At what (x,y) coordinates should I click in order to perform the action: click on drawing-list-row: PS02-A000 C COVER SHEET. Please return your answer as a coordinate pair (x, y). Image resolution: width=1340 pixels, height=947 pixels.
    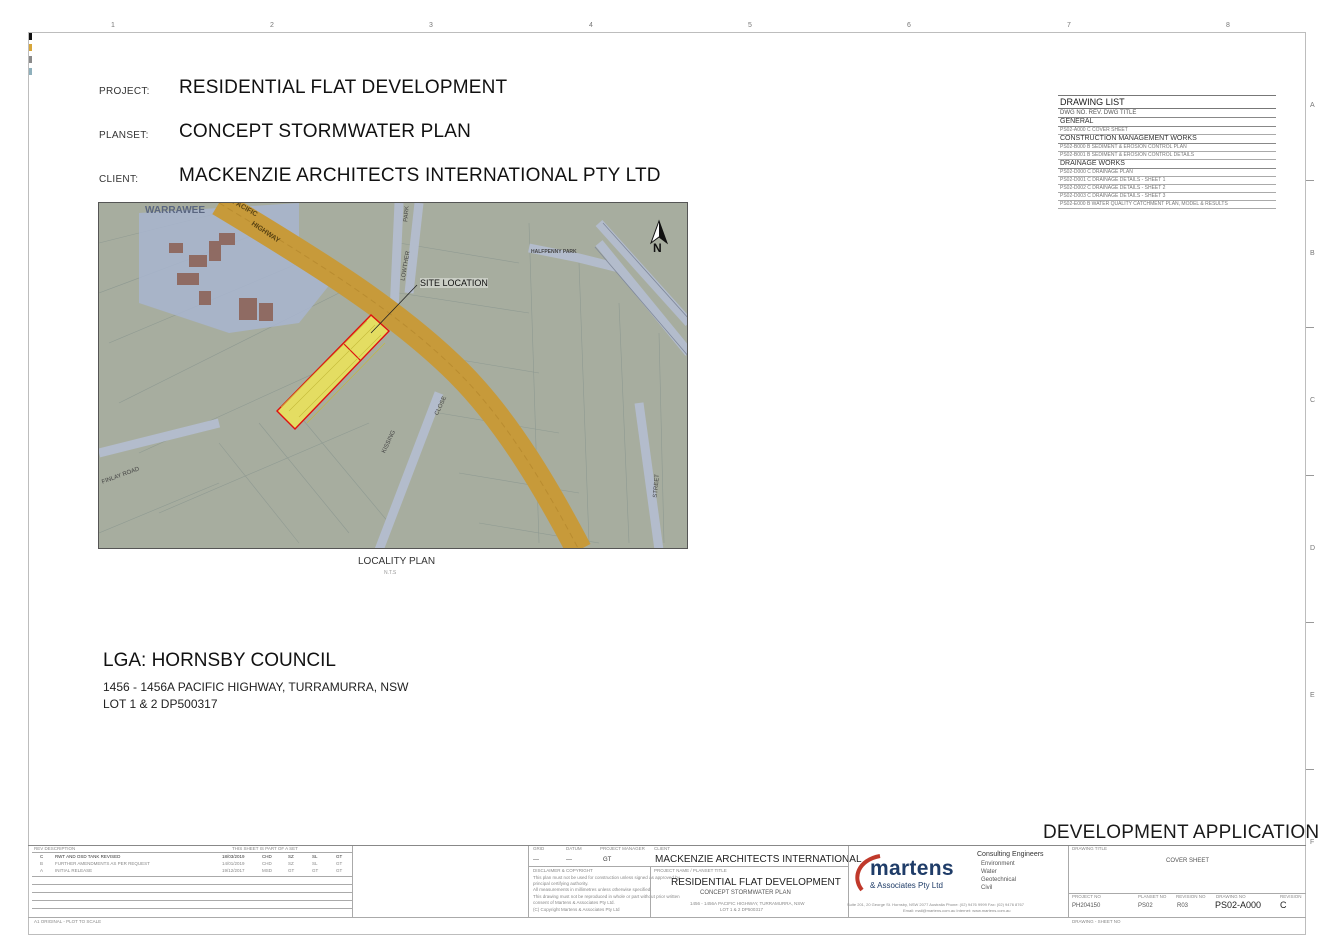
    Looking at the image, I should click on (1167, 131).